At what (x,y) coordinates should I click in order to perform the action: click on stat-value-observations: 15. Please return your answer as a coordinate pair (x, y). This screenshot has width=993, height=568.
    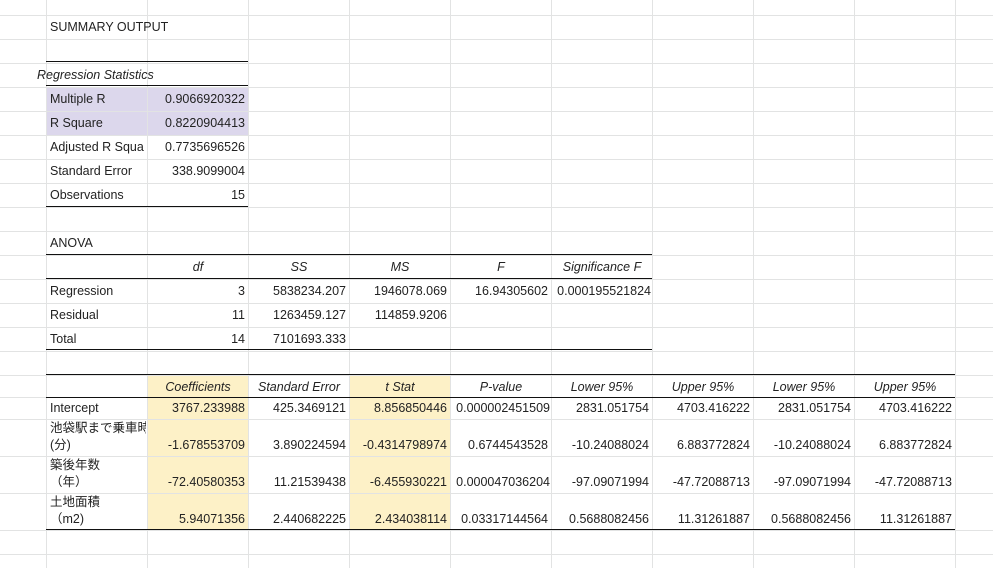
    Looking at the image, I should click on (238, 195).